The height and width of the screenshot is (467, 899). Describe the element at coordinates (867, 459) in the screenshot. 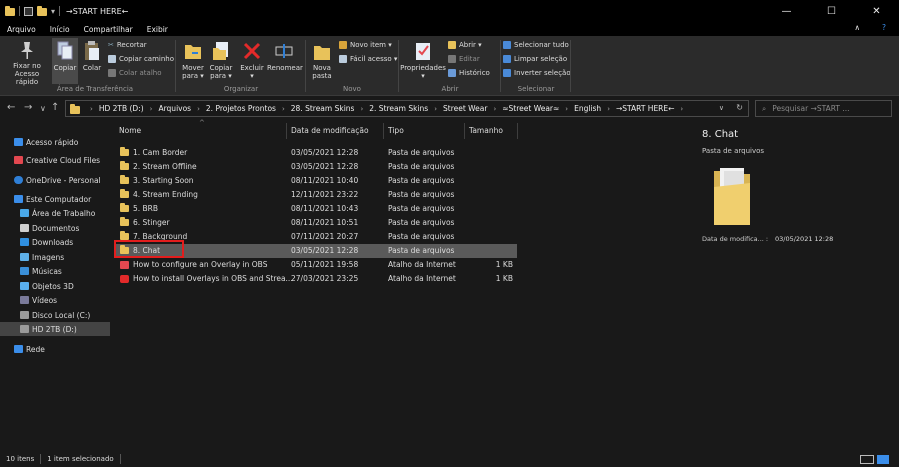

I see `details-view-icon` at that location.